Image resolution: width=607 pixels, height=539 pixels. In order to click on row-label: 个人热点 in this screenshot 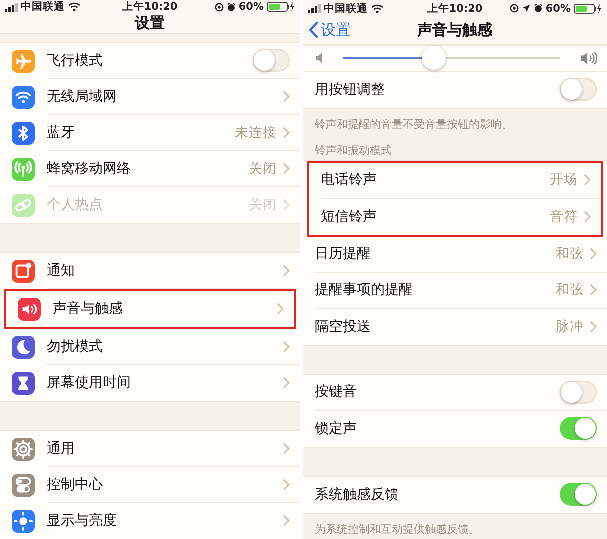, I will do `click(75, 205)`.